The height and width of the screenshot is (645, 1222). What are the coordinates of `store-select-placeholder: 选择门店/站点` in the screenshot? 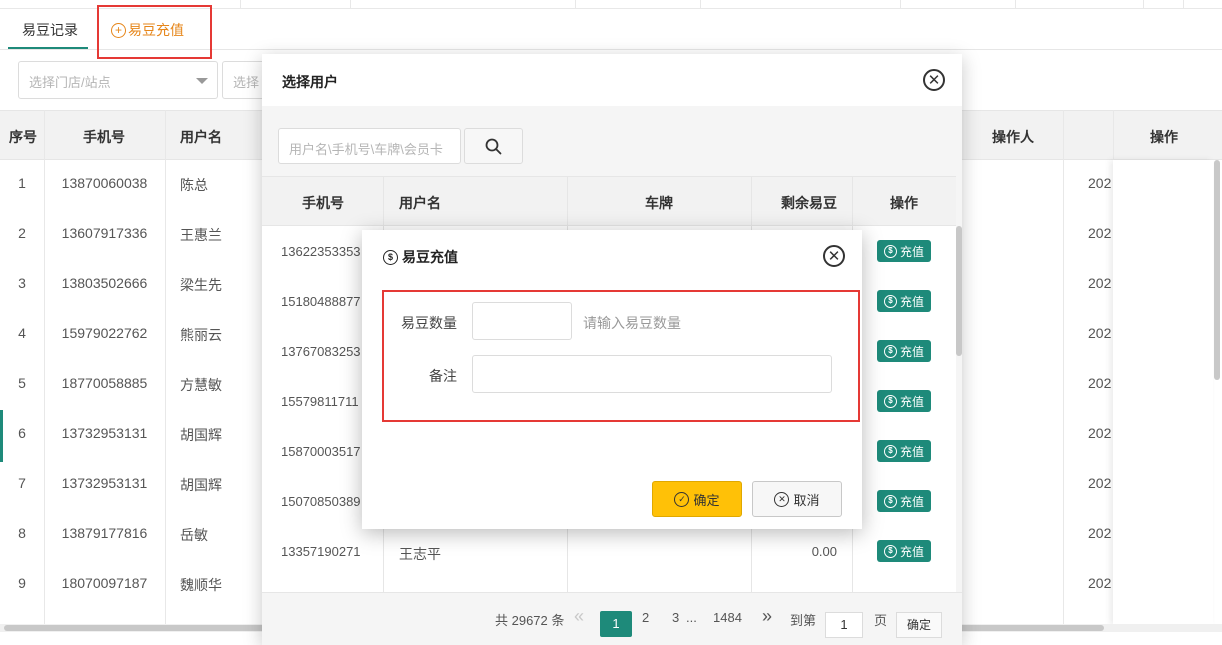 It's located at (70, 82).